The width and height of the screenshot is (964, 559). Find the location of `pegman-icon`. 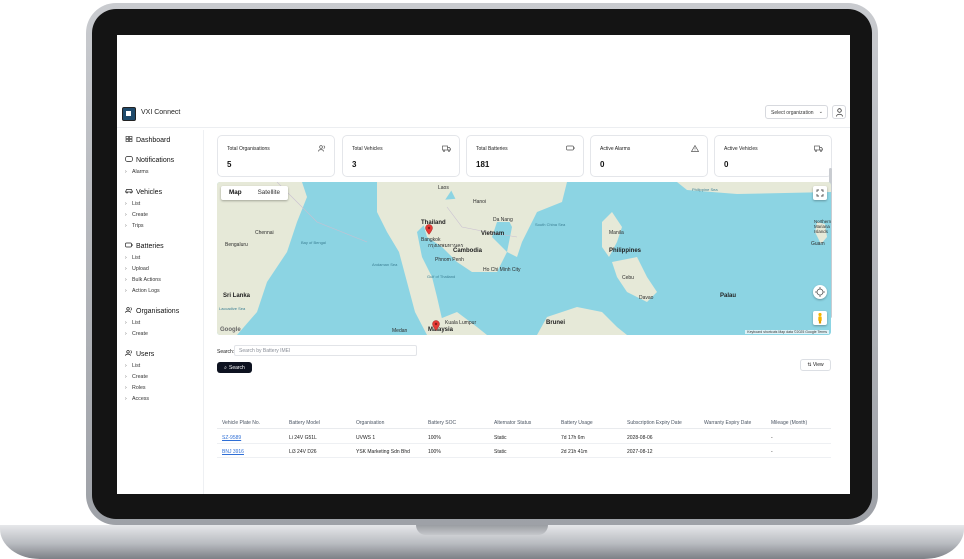

pegman-icon is located at coordinates (820, 318).